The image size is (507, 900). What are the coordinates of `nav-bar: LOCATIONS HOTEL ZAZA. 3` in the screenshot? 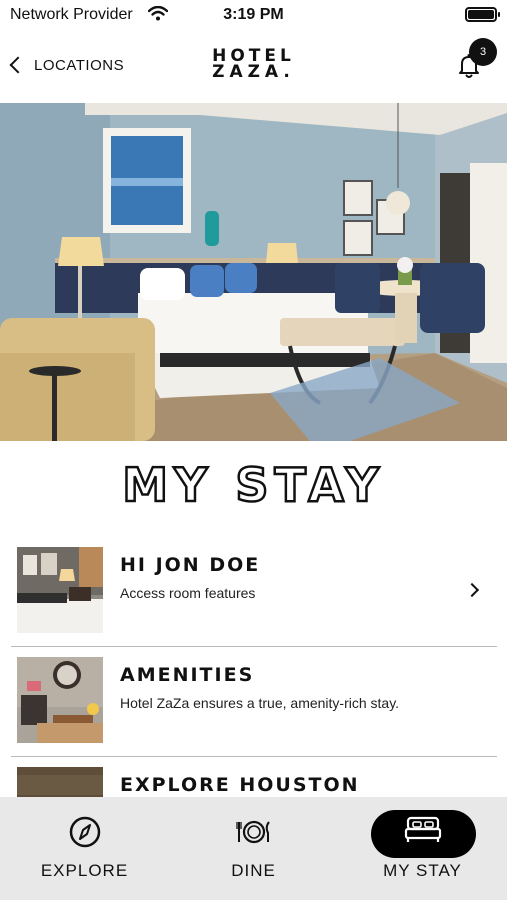 It's located at (253, 65).